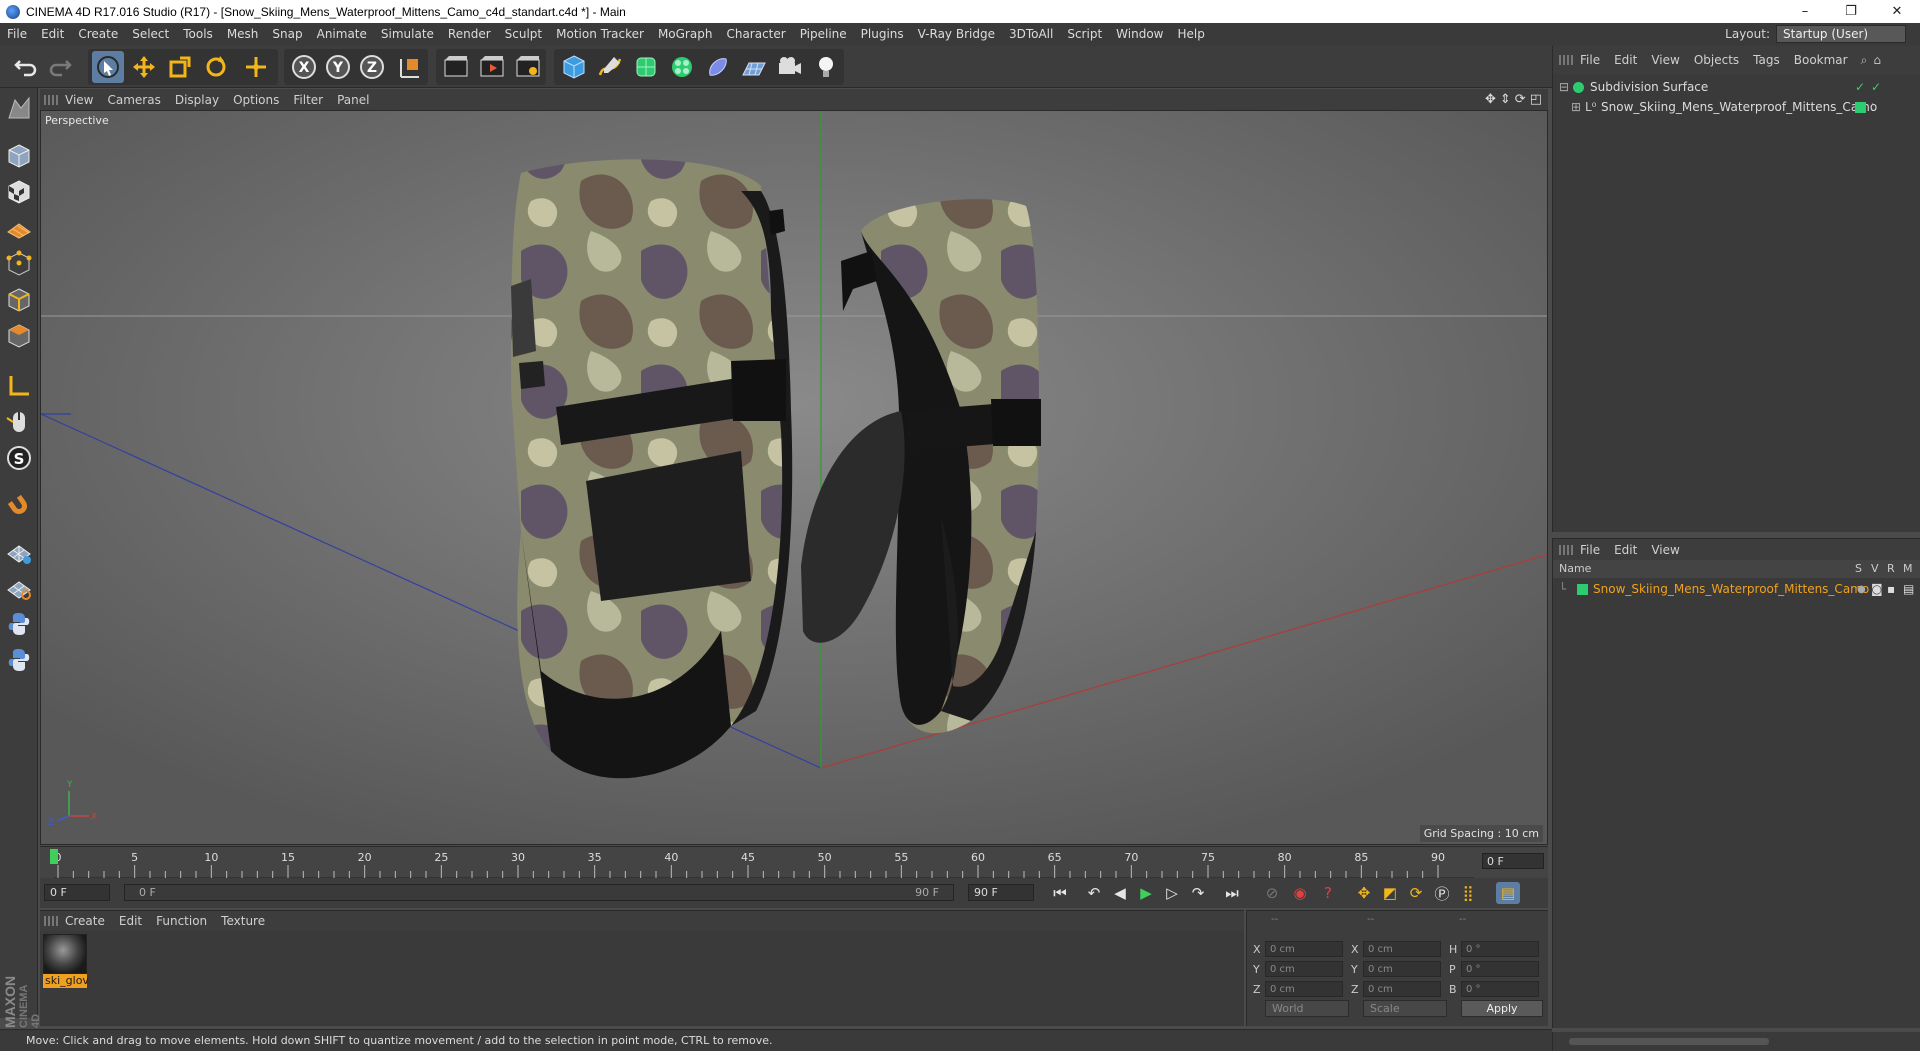  What do you see at coordinates (685, 34) in the screenshot?
I see `menu-mograph: MoGraph` at bounding box center [685, 34].